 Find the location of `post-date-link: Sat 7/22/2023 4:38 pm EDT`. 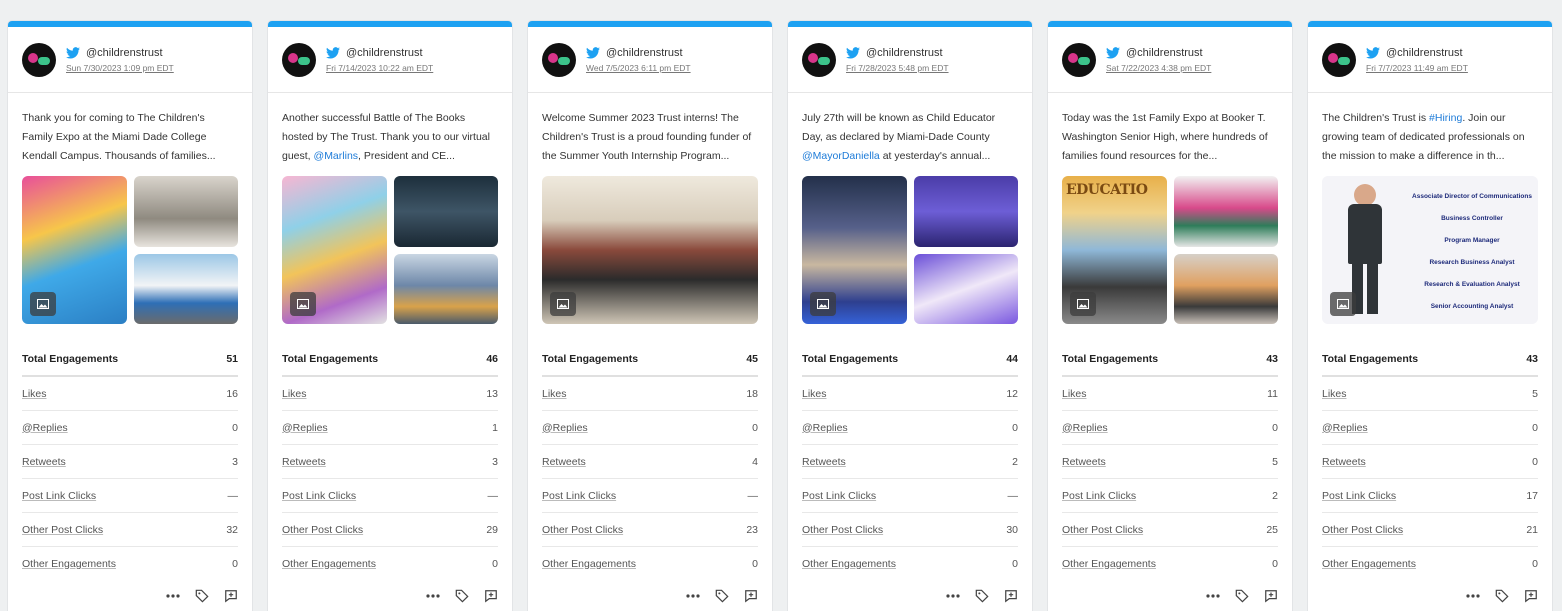

post-date-link: Sat 7/22/2023 4:38 pm EDT is located at coordinates (1158, 68).